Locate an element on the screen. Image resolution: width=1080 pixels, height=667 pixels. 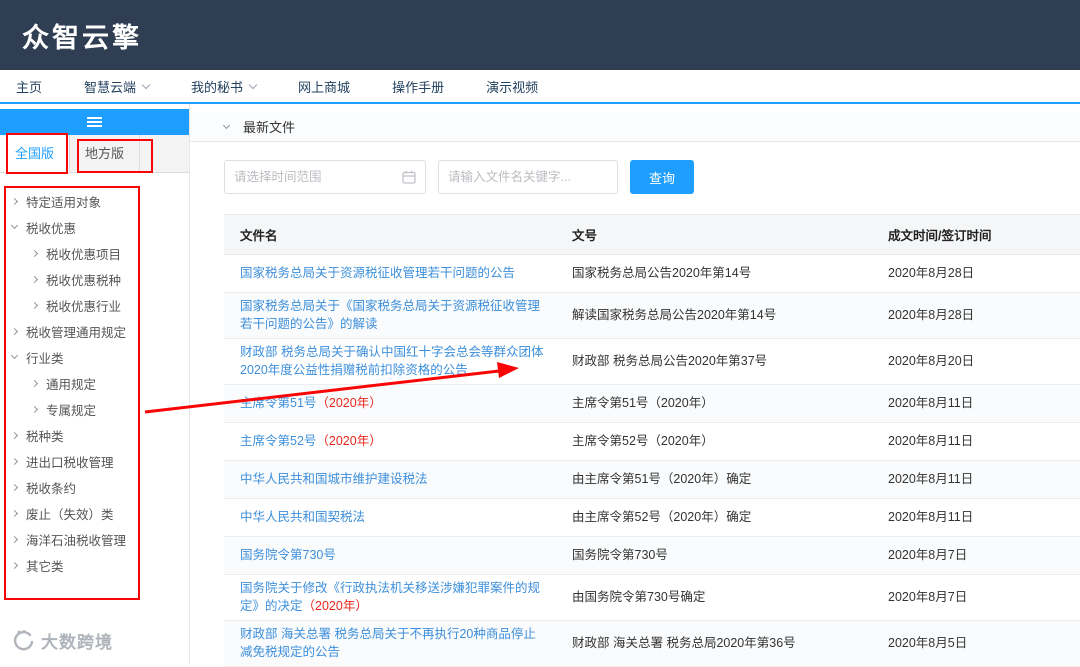
calendar-icon is located at coordinates (409, 177).